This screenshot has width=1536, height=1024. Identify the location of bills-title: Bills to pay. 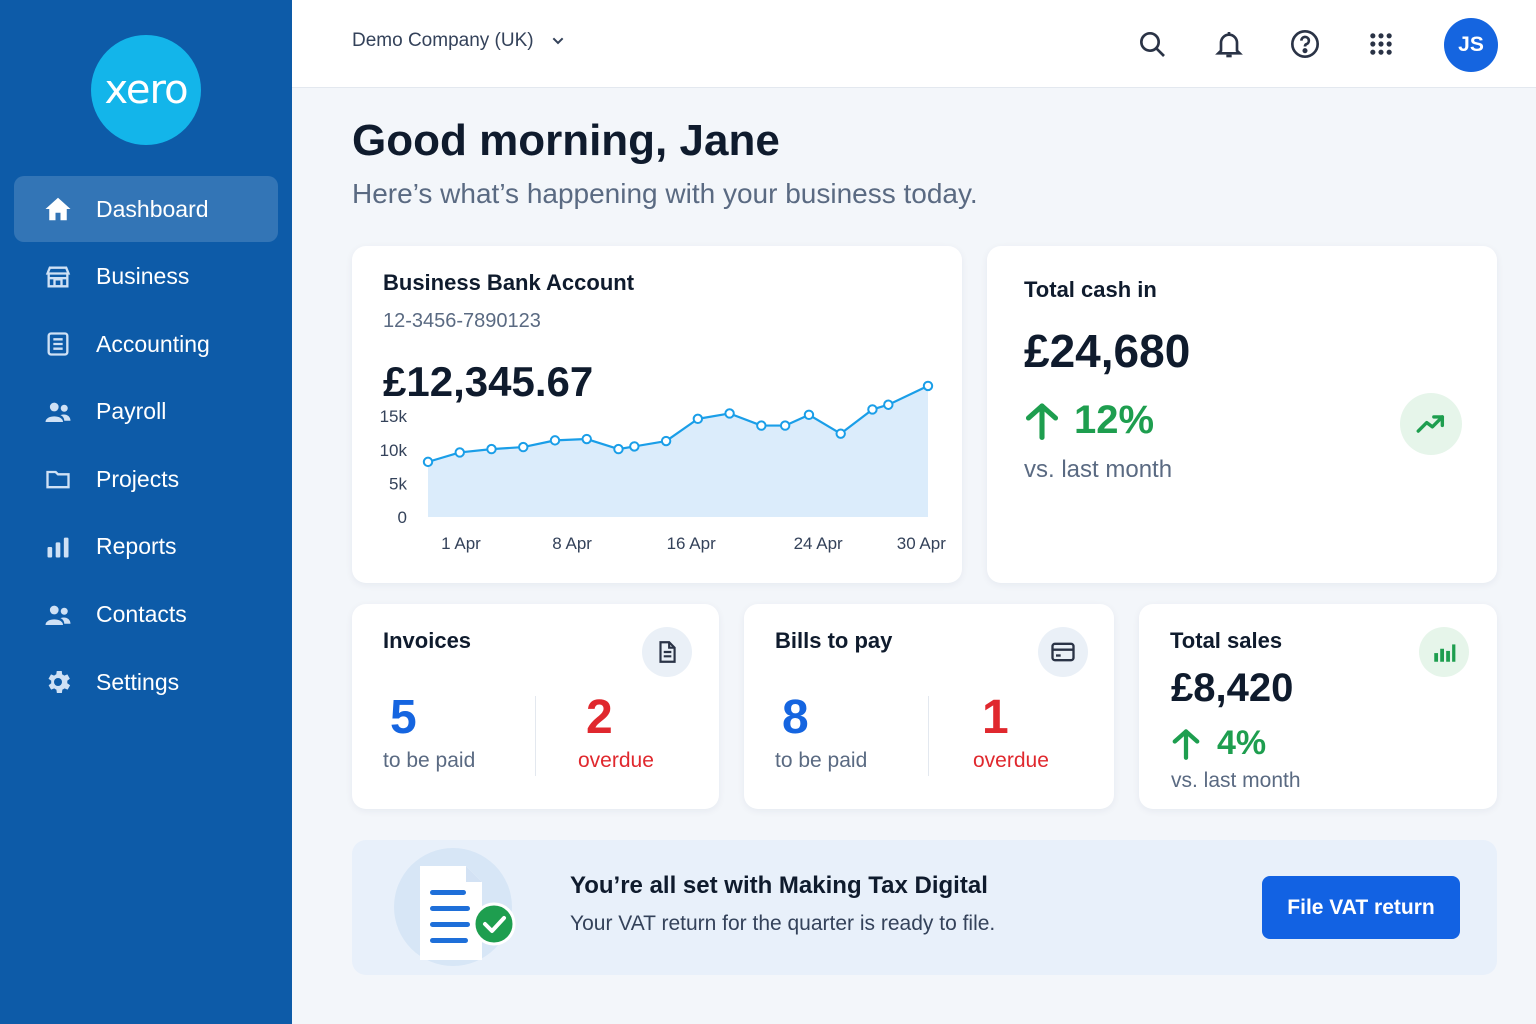
(834, 640).